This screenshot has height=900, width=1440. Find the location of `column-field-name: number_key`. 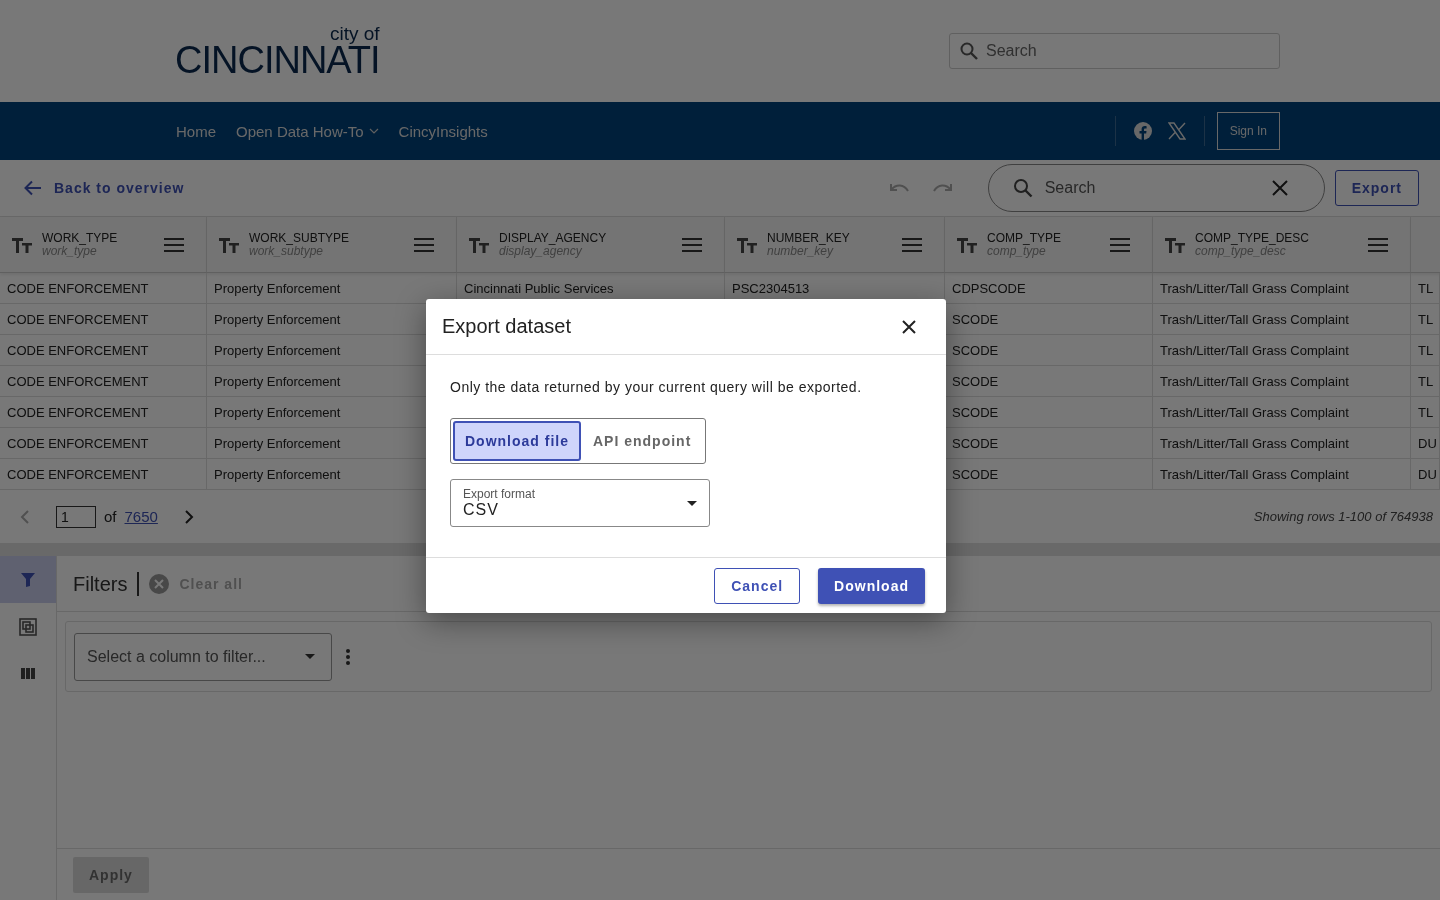

column-field-name: number_key is located at coordinates (800, 251).